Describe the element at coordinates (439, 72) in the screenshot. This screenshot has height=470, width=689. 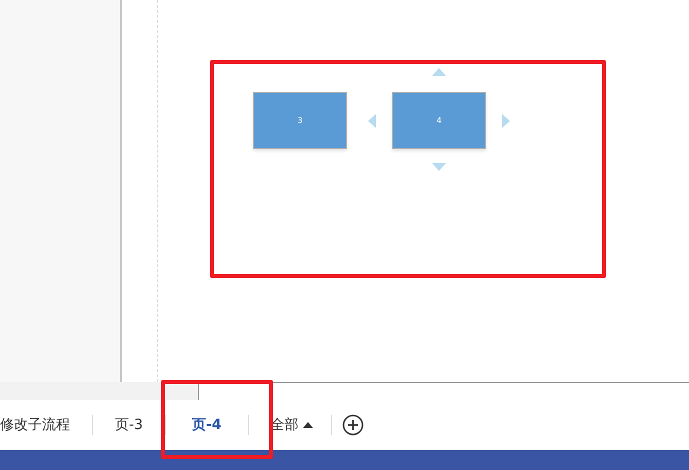
I see `arrow-up-icon` at that location.